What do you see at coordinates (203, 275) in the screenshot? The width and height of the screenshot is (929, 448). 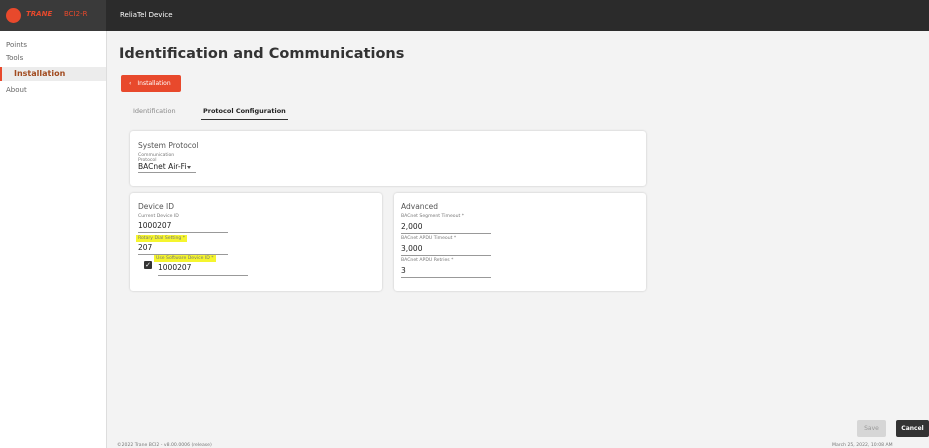 I see `software-device-id-underline` at bounding box center [203, 275].